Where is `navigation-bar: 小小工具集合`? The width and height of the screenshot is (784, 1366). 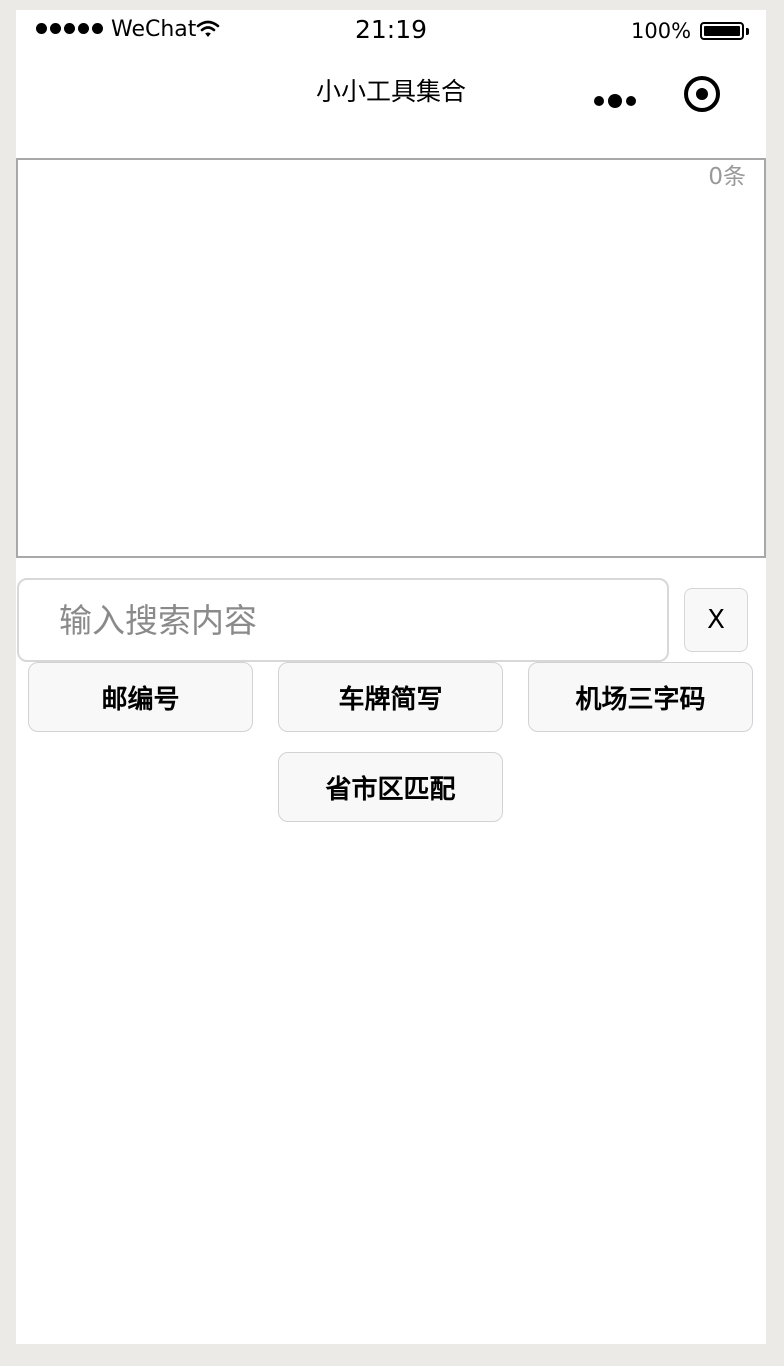
navigation-bar: 小小工具集合 is located at coordinates (391, 94).